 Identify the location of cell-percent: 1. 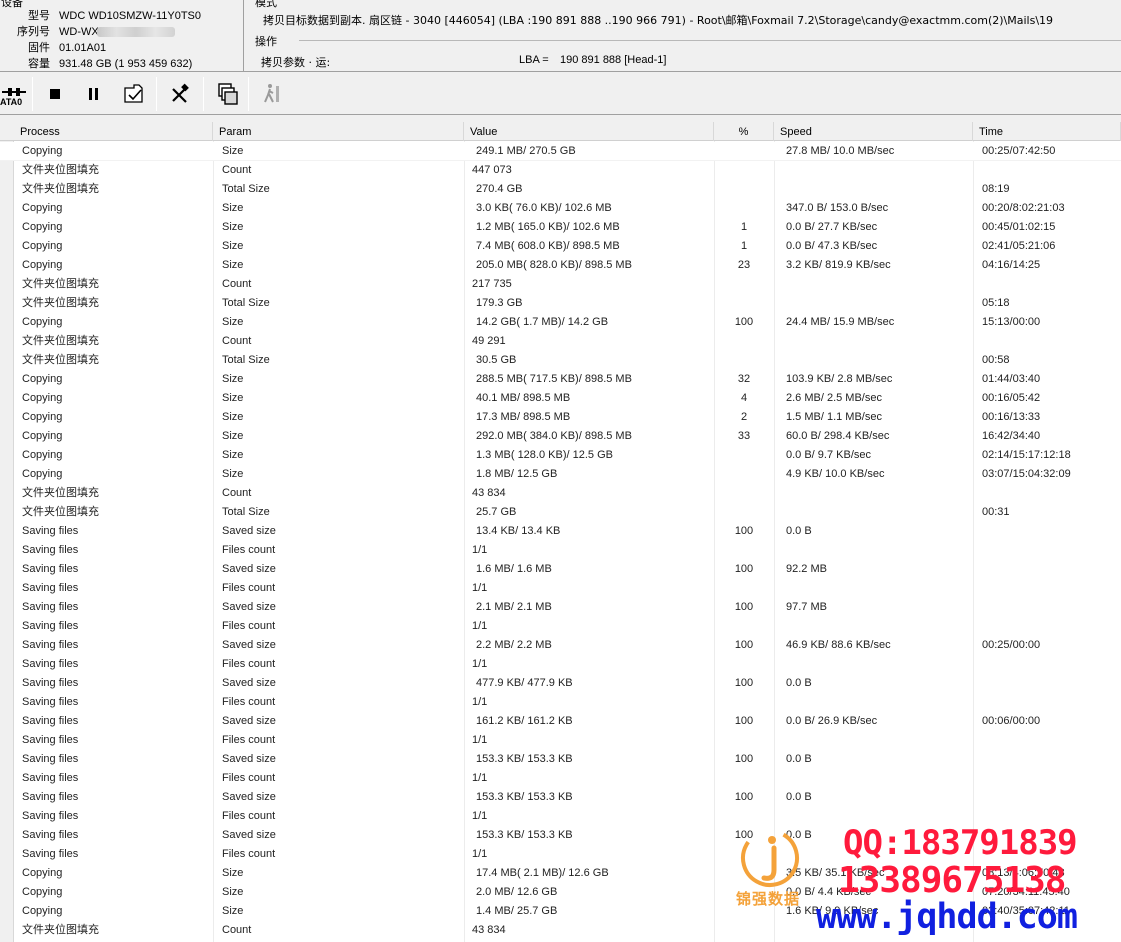
(744, 227).